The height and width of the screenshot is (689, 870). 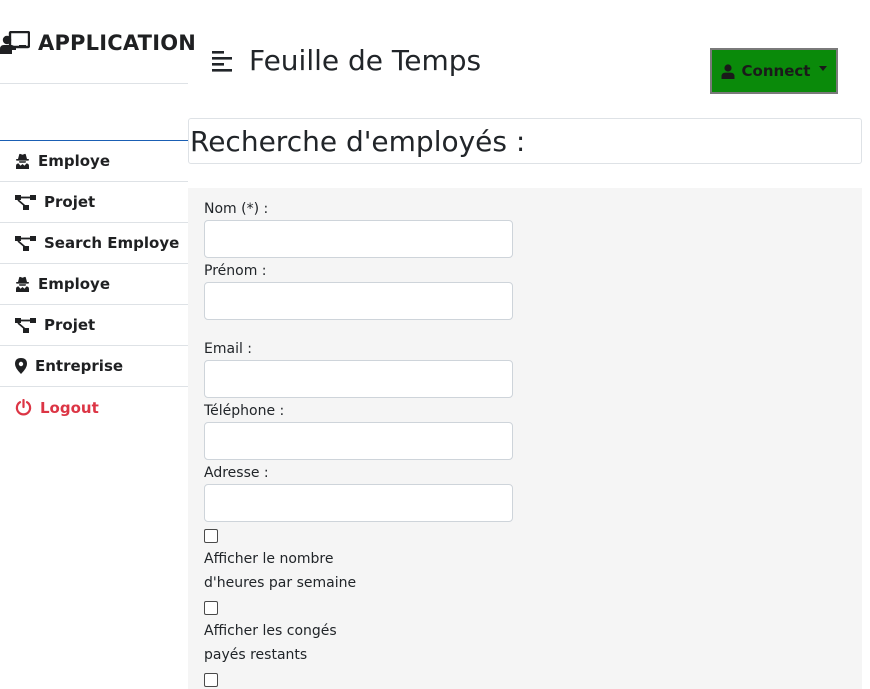 What do you see at coordinates (21, 366) in the screenshot?
I see `map-marker-icon` at bounding box center [21, 366].